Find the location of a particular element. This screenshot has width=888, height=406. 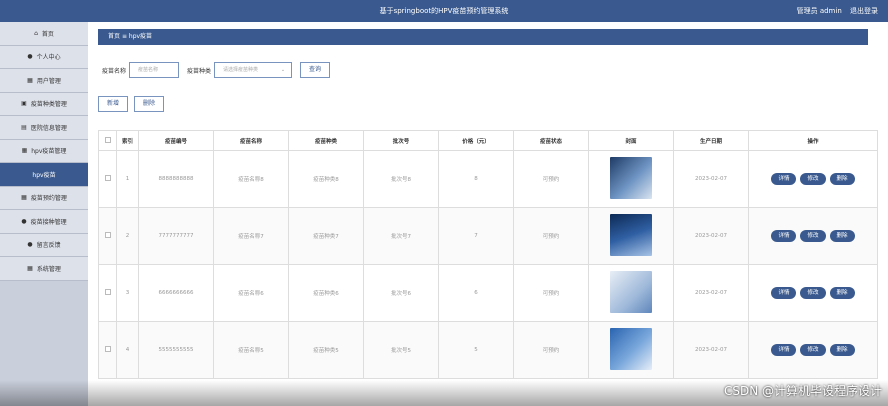

batch-cell: 批次号5 is located at coordinates (401, 350).